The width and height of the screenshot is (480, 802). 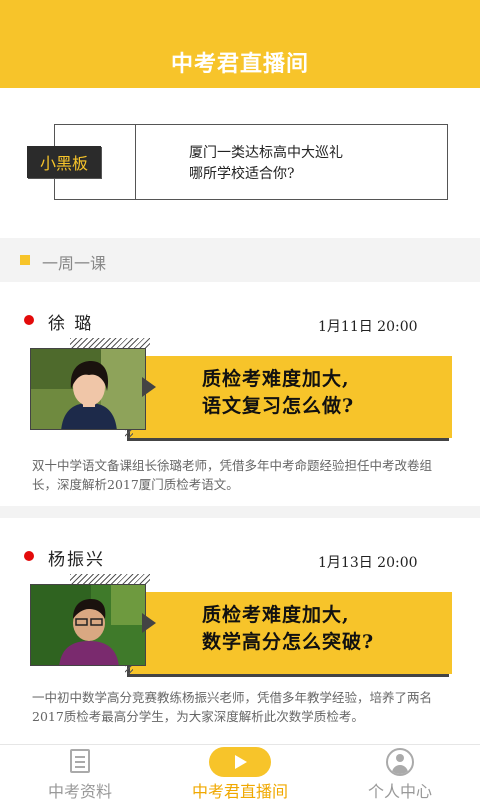 I want to click on blackboard-banner: 小黑板 厦门一类达标高中大巡礼 哪所学校适合你?, so click(x=237, y=162).